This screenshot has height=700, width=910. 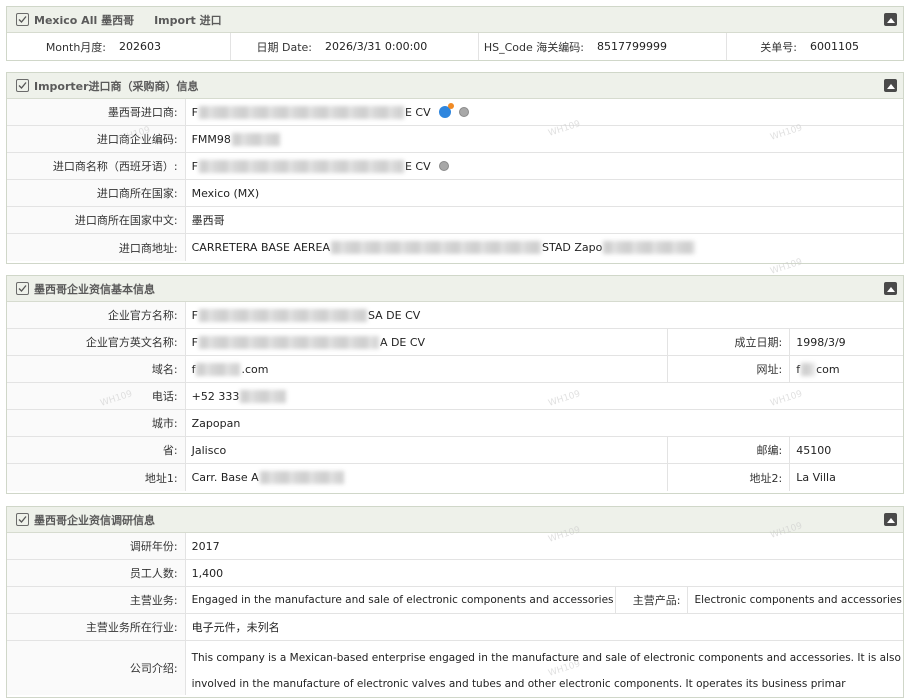 I want to click on phone-row: 电话: +52 333, so click(x=455, y=396).